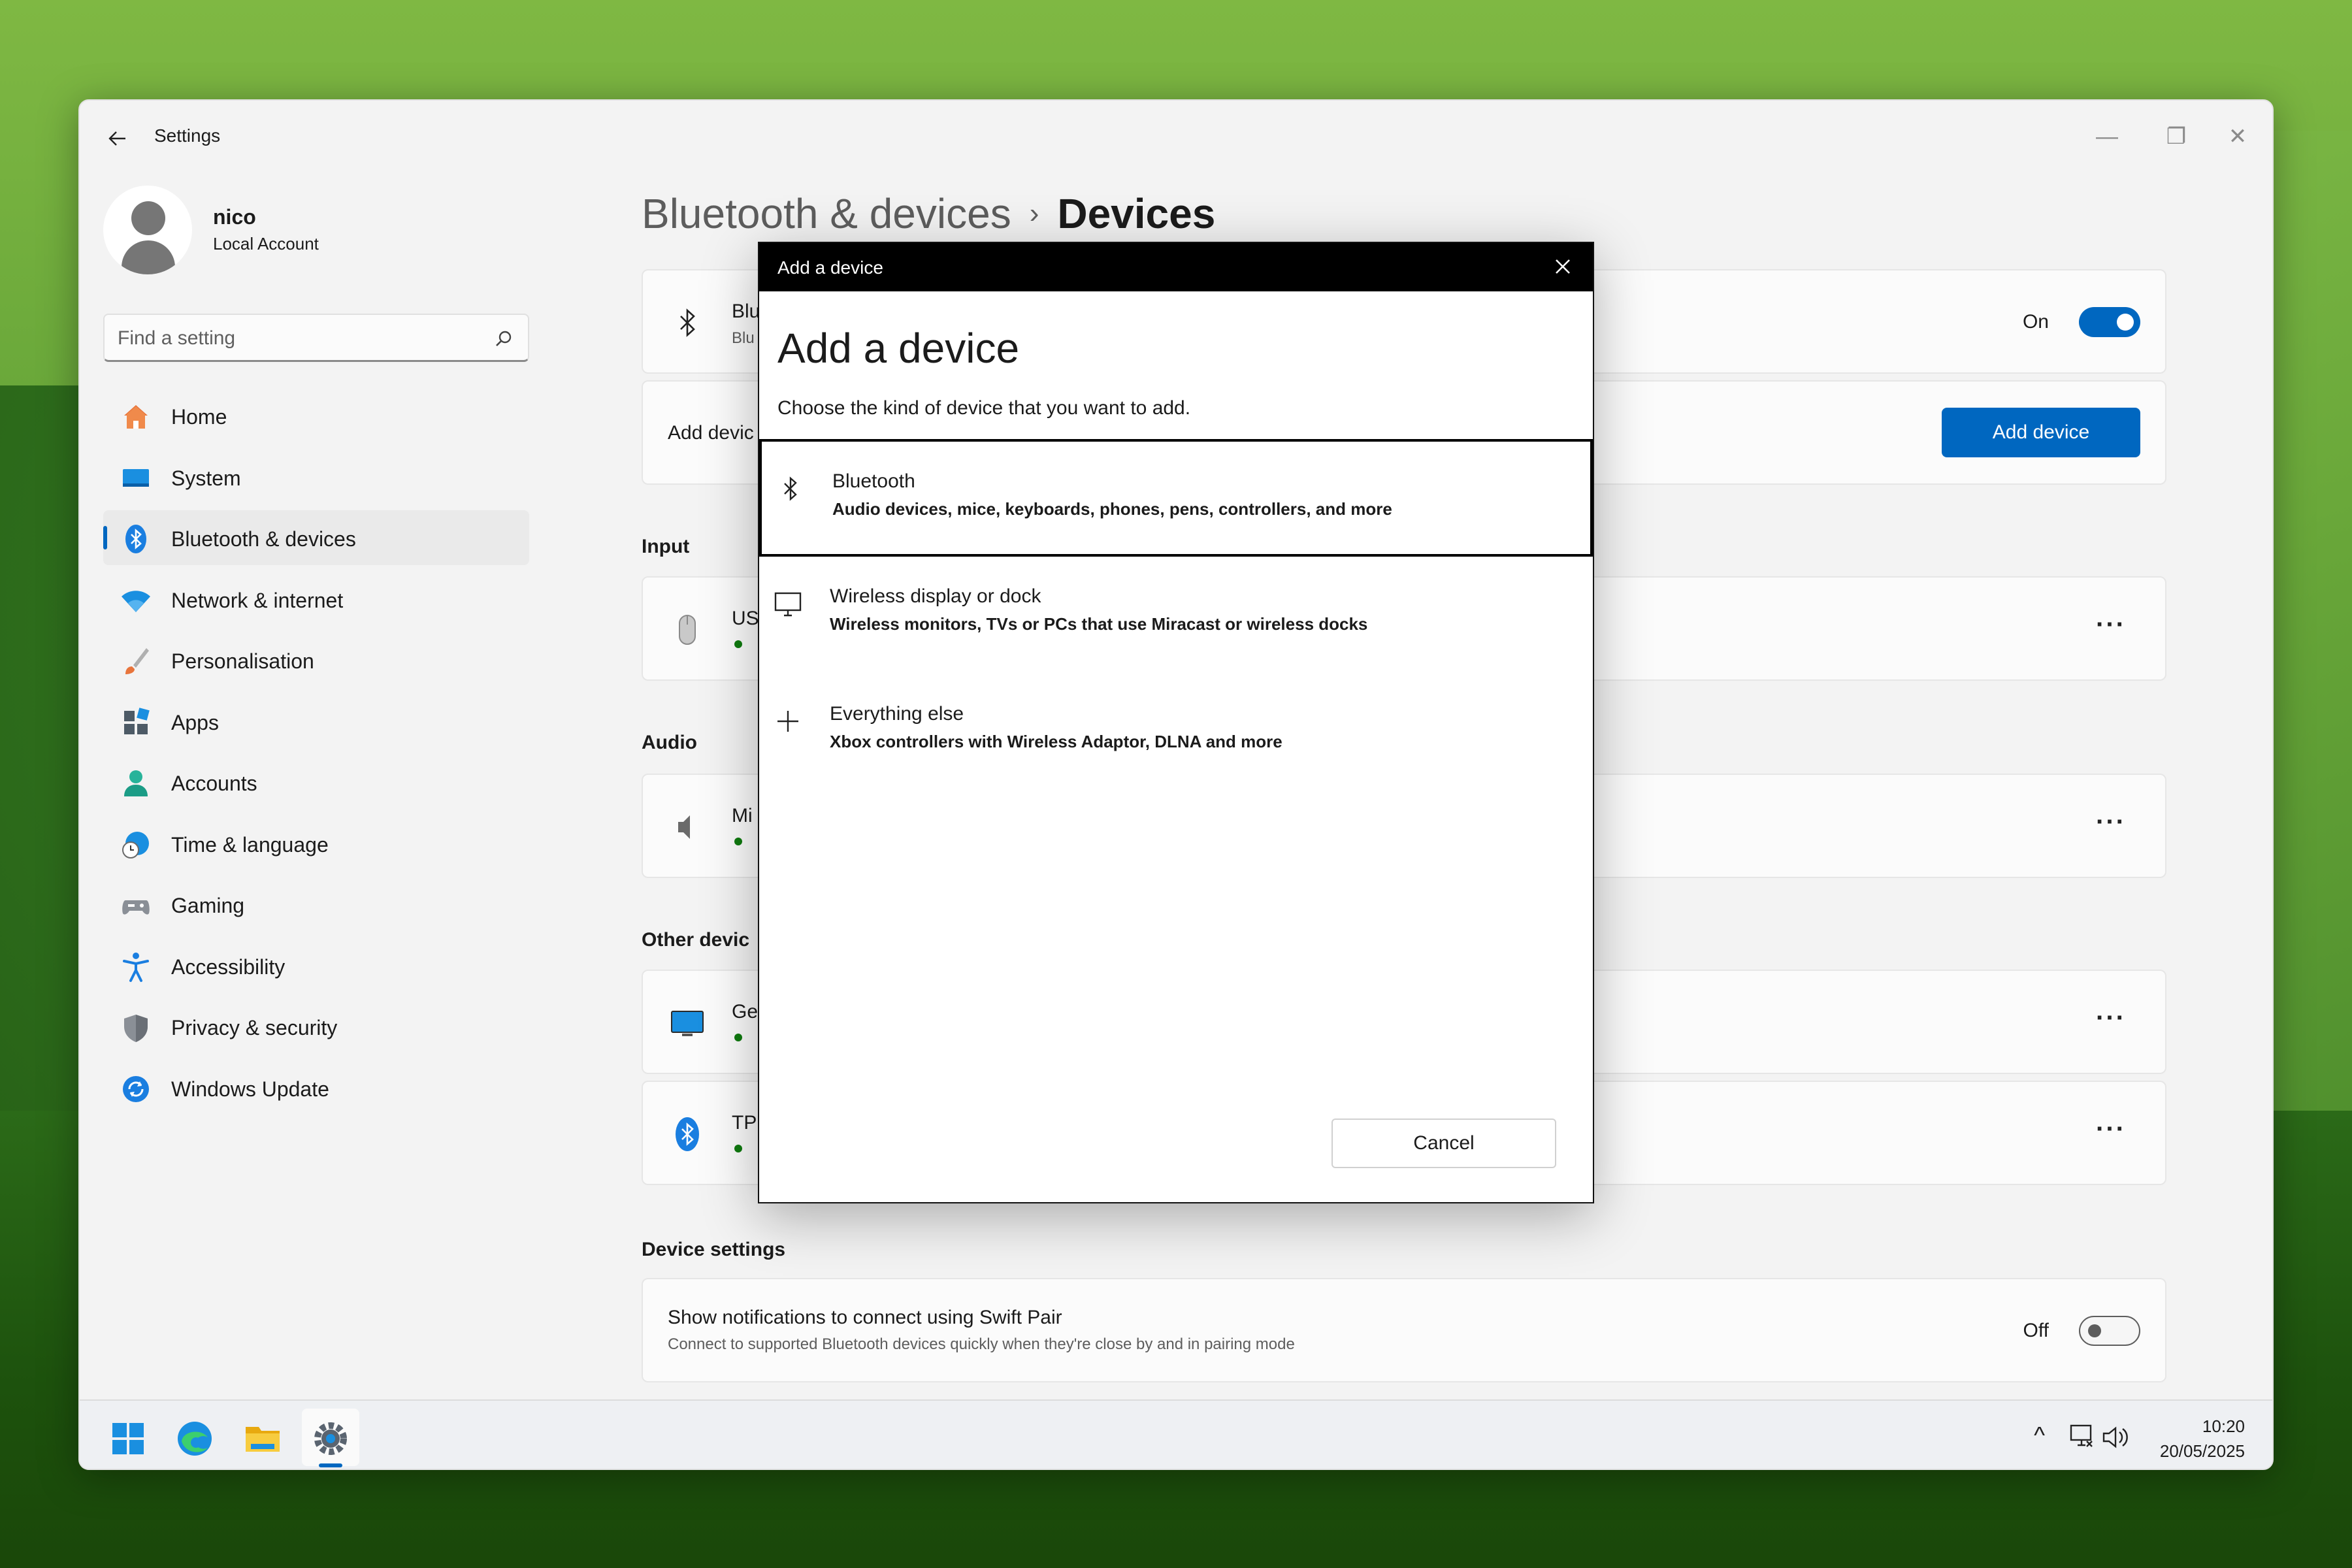 This screenshot has width=2352, height=1568. Describe the element at coordinates (257, 600) in the screenshot. I see `sidebar-item-label: Network & internet` at that location.